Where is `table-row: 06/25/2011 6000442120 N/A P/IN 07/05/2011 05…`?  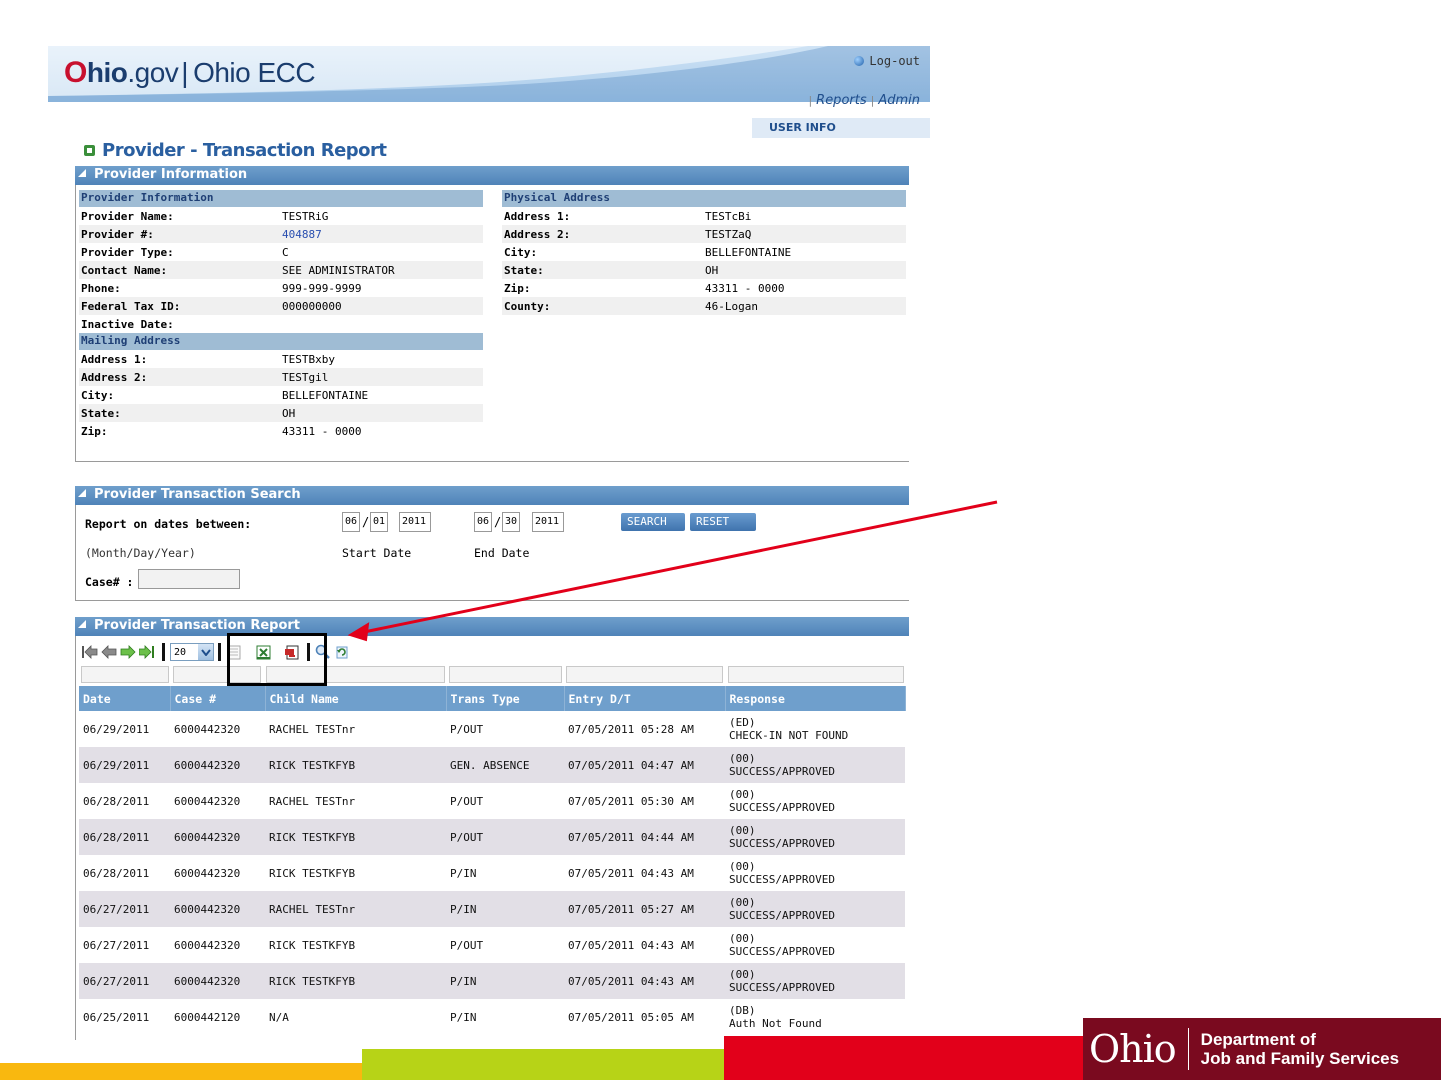 table-row: 06/25/2011 6000442120 N/A P/IN 07/05/2011 05… is located at coordinates (492, 1017).